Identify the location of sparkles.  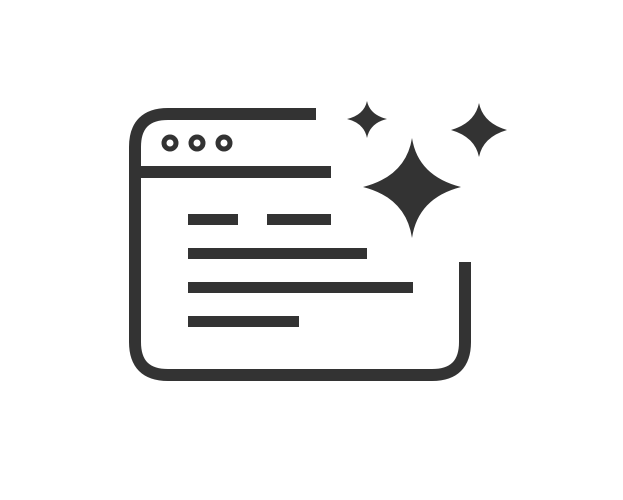
(427, 169).